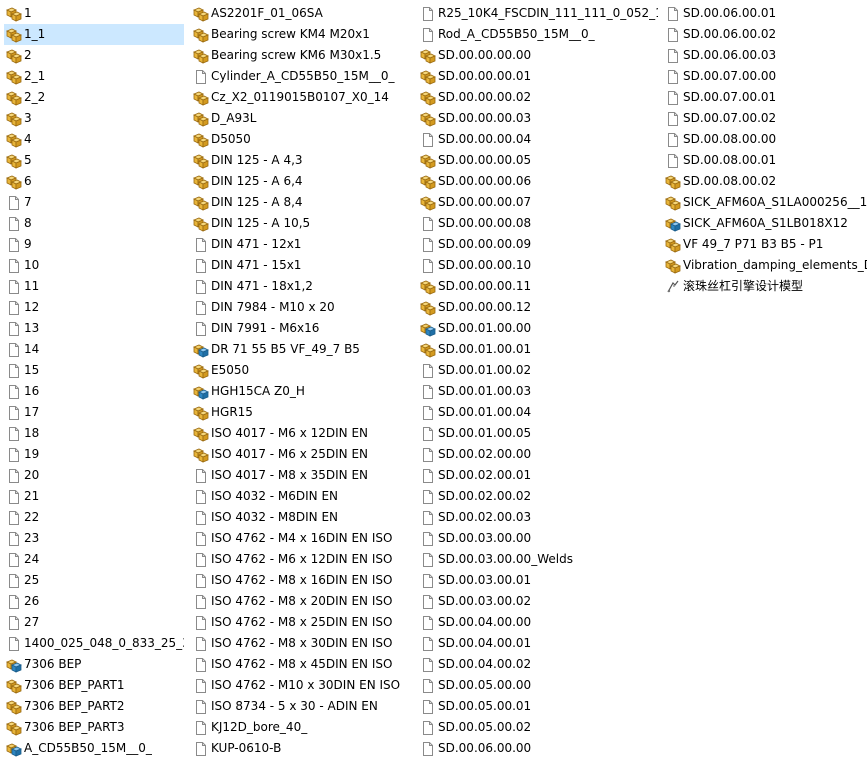 The image size is (867, 761). What do you see at coordinates (305, 664) in the screenshot?
I see `file-item: ISO 4762 - M8 x 45DIN EN ISO` at bounding box center [305, 664].